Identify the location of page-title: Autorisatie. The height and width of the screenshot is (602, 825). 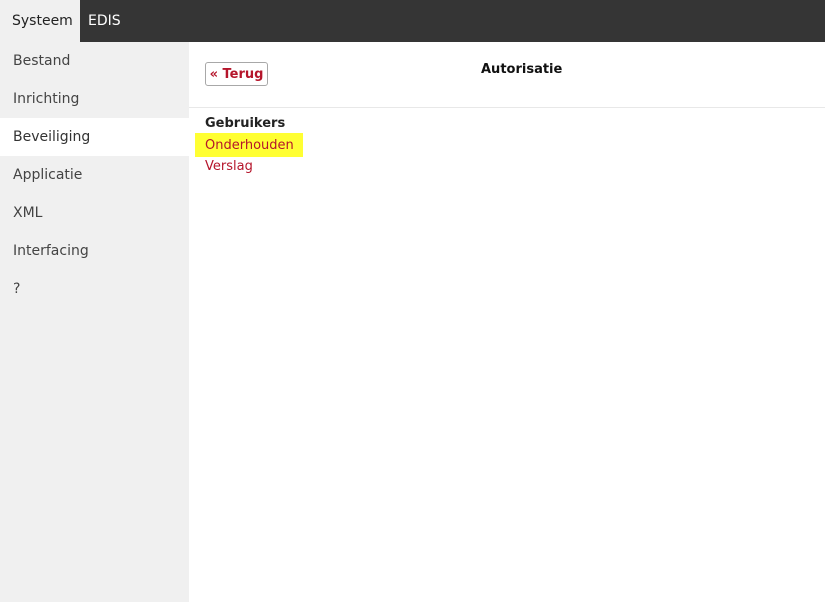
(522, 69).